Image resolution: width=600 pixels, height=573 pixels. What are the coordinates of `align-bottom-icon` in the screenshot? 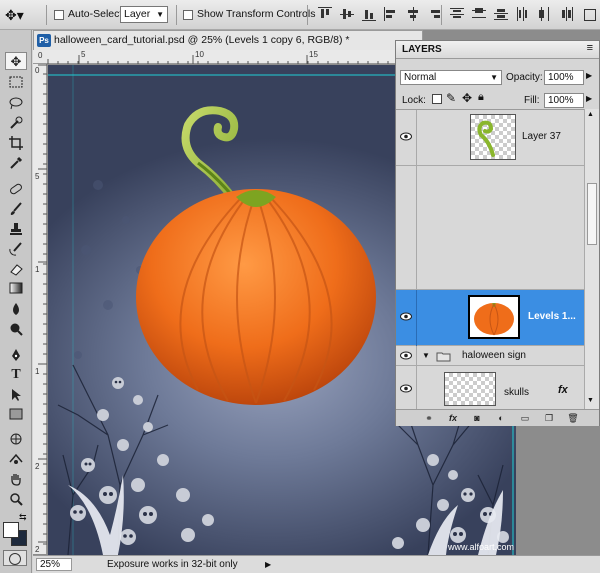 It's located at (369, 14).